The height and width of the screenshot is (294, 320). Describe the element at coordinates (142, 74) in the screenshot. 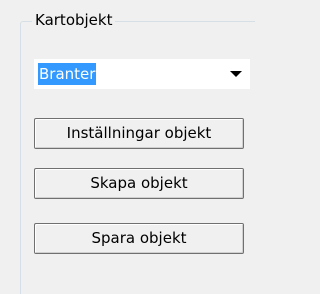

I see `kartobjekt-select: Branter` at that location.